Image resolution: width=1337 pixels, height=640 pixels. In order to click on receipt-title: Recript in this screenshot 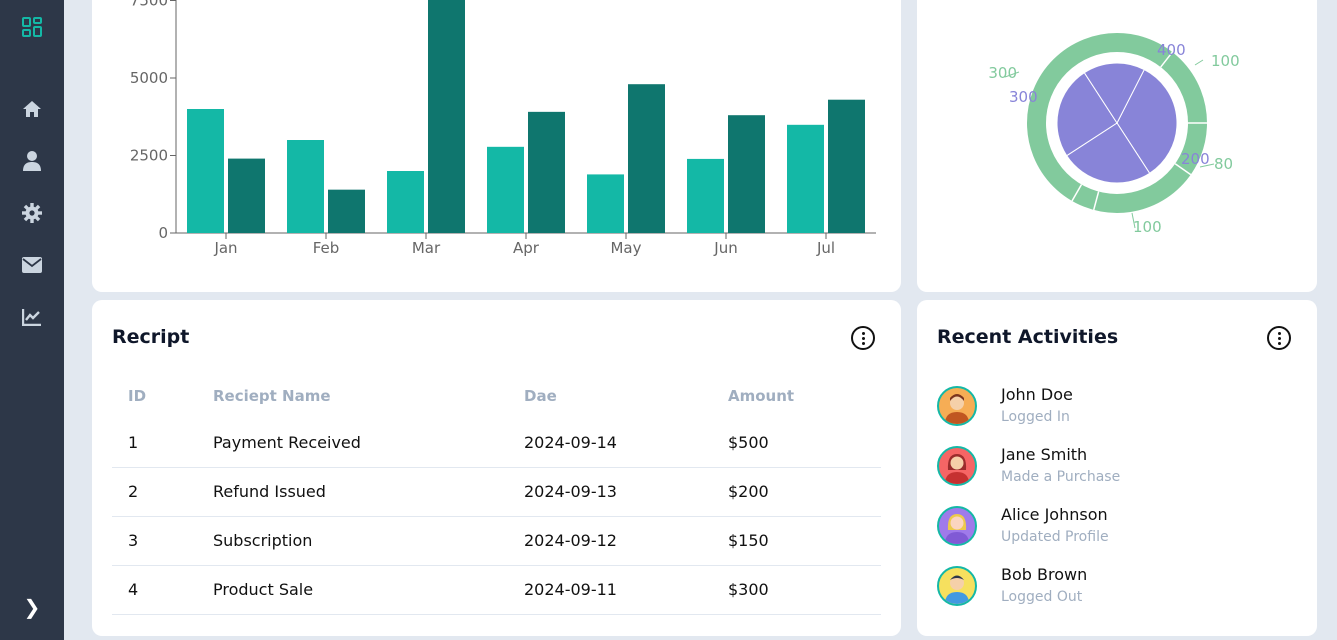, I will do `click(151, 337)`.